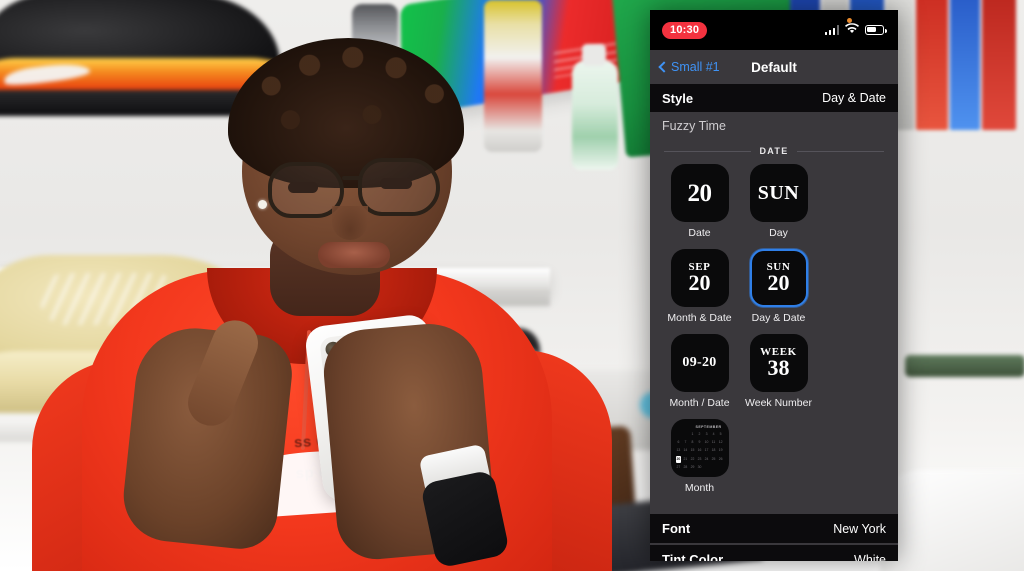 The height and width of the screenshot is (571, 1024). I want to click on card-main-text: SUN, so click(778, 193).